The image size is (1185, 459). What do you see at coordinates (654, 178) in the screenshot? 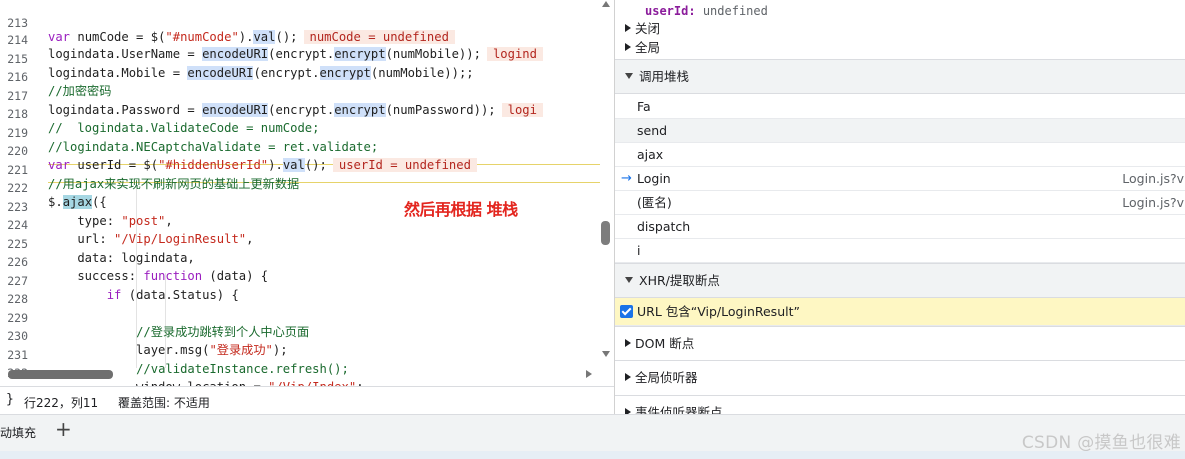
I see `call-frame-name: Login` at bounding box center [654, 178].